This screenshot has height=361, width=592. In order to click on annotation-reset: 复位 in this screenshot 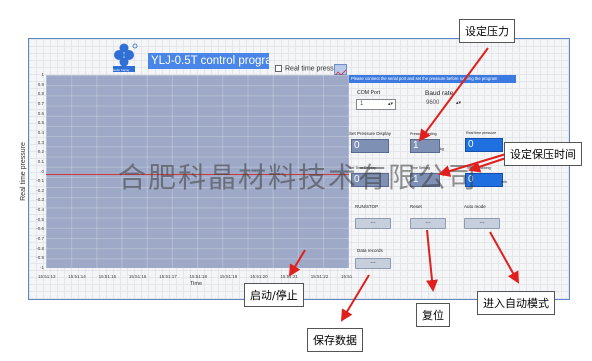, I will do `click(433, 315)`.